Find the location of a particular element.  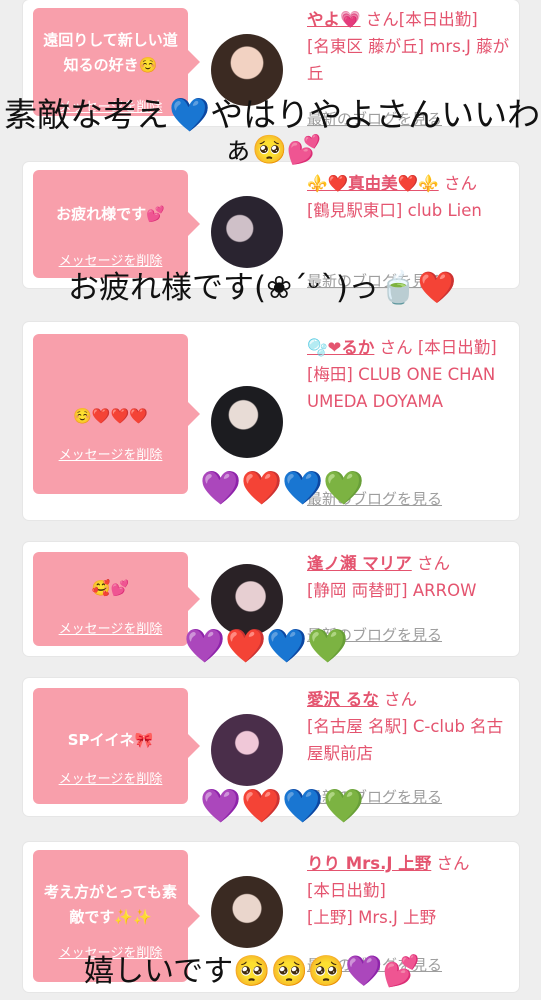

cast-info: やよ💗 さん[本日出勤] [名東区 藤が丘] mrs.J 藤が丘 is located at coordinates (409, 46).